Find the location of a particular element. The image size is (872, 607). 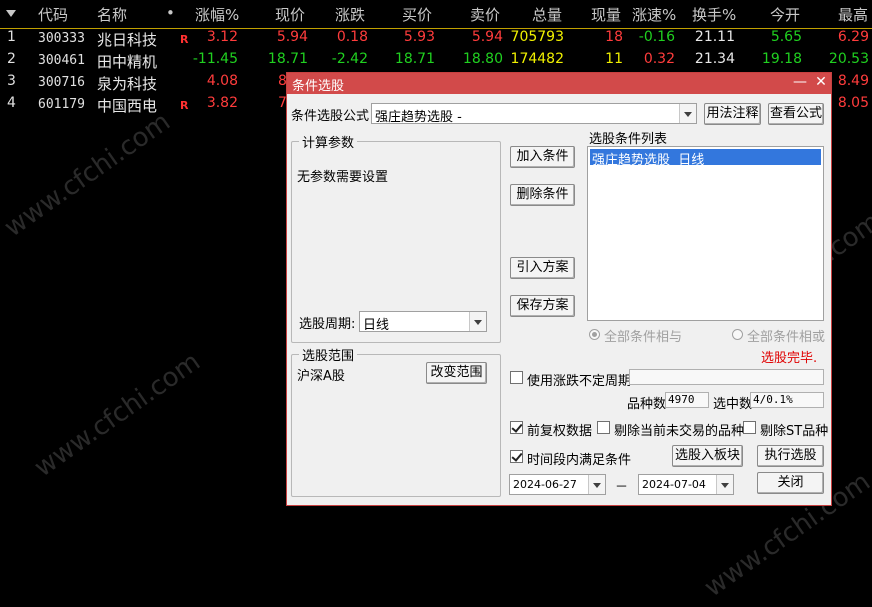

add-condition-button: 加入条件 is located at coordinates (542, 157).